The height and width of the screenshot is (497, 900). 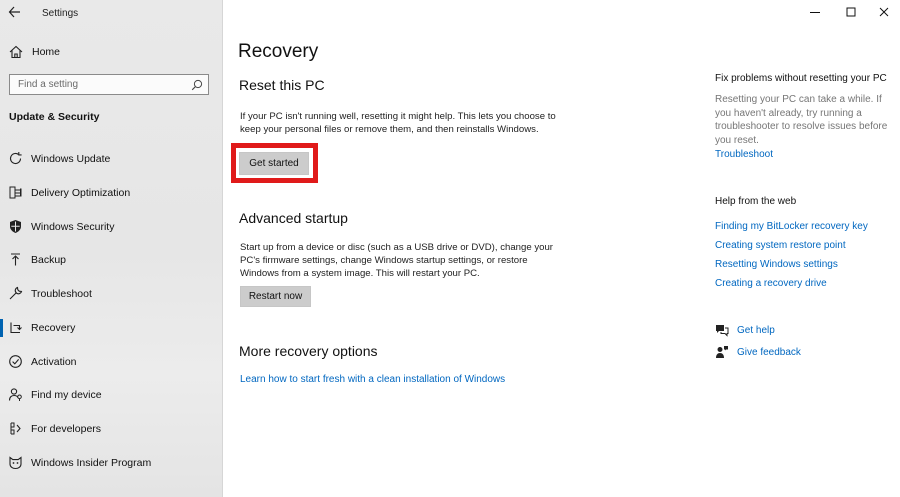 I want to click on refresh-icon, so click(x=15, y=158).